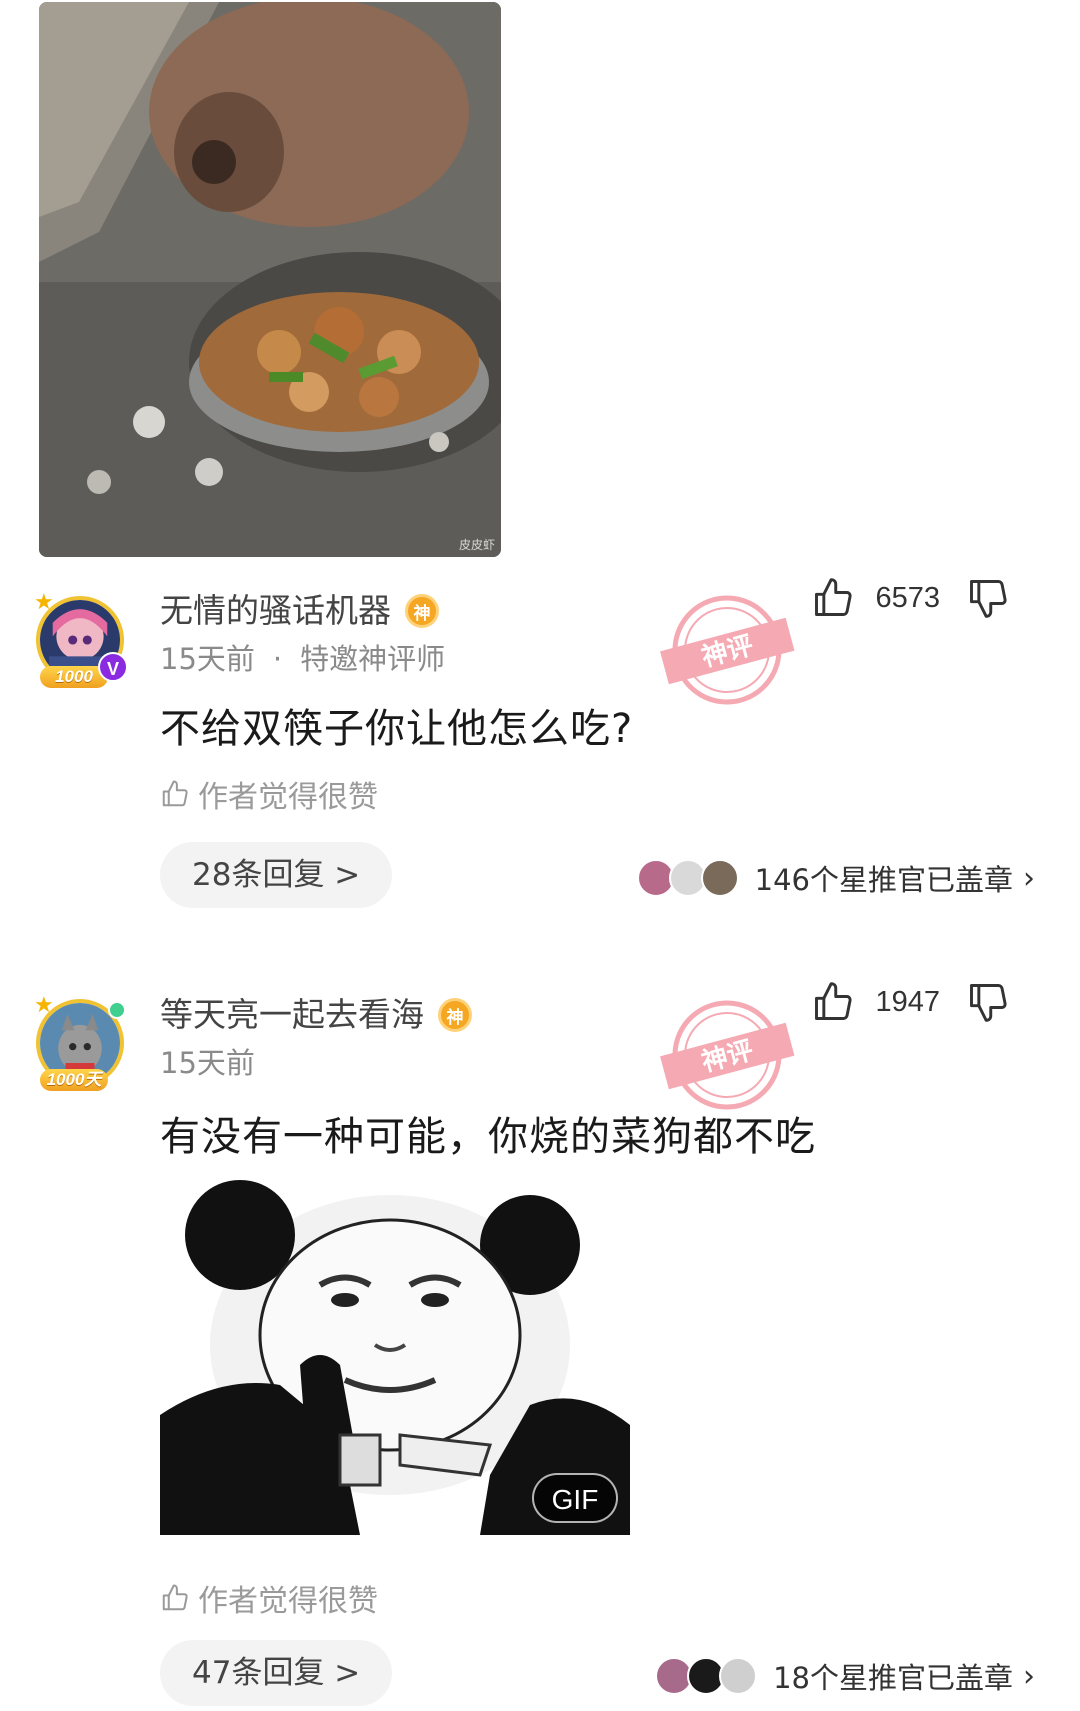 The image size is (1080, 1711). I want to click on stampers-row: 146个星推官已盖章 ›, so click(835, 878).